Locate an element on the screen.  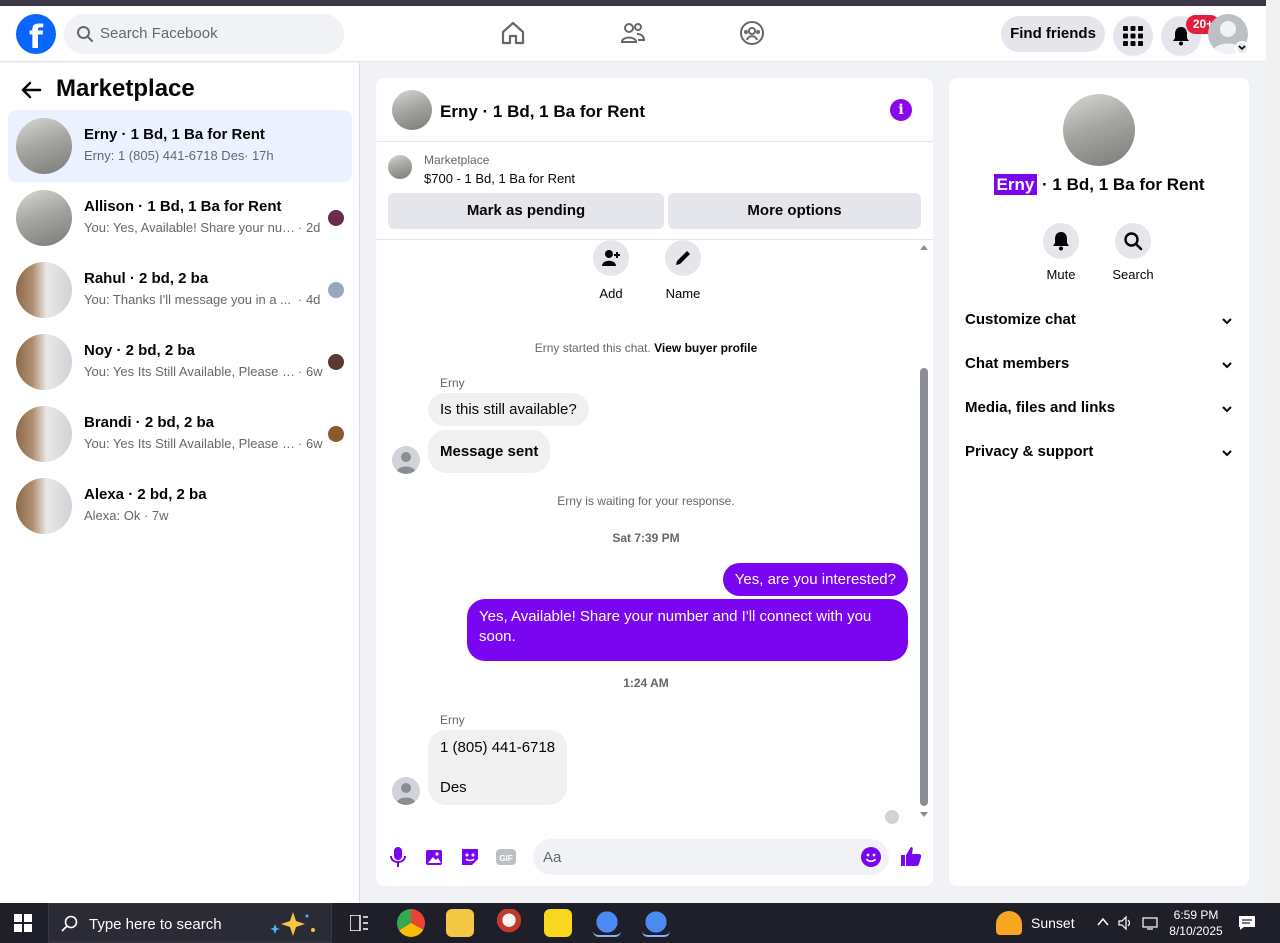
account-chevron-icon is located at coordinates (1242, 48).